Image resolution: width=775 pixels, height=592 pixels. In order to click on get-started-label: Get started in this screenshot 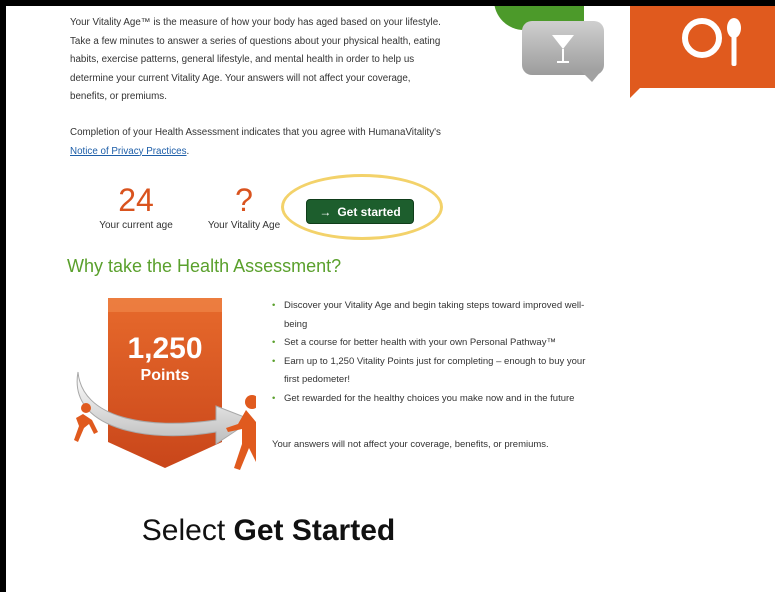, I will do `click(369, 211)`.